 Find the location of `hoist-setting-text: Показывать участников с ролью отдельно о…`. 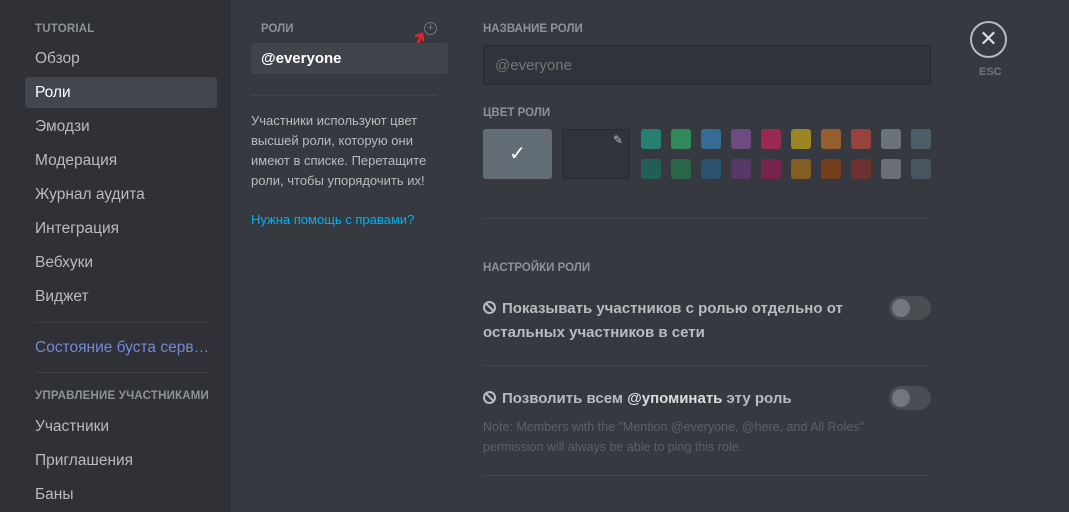

hoist-setting-text: Показывать участников с ролью отдельно о… is located at coordinates (663, 320).